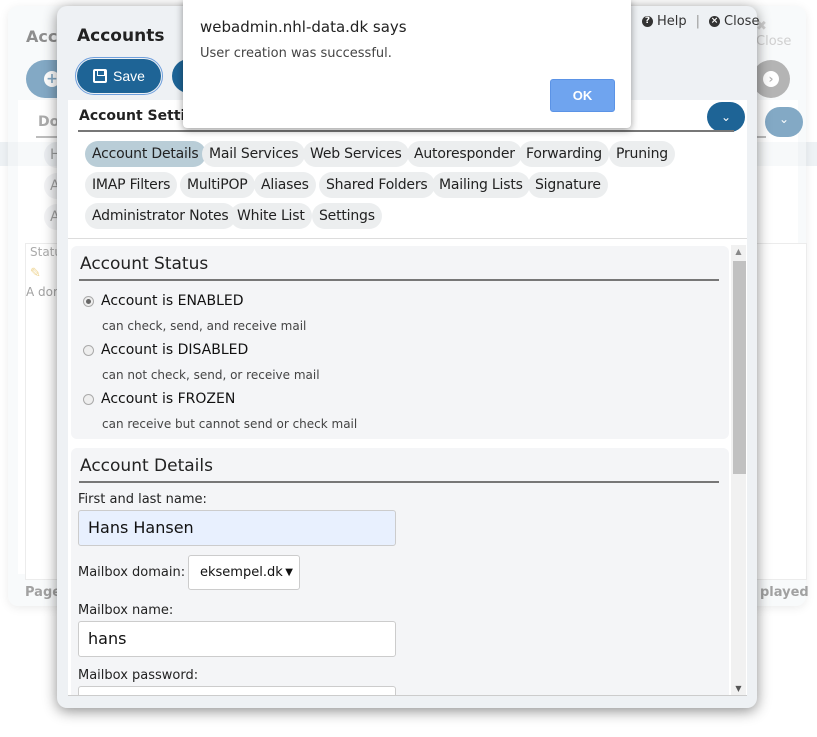 This screenshot has width=817, height=737. What do you see at coordinates (121, 36) in the screenshot?
I see `modal-title: Accounts` at bounding box center [121, 36].